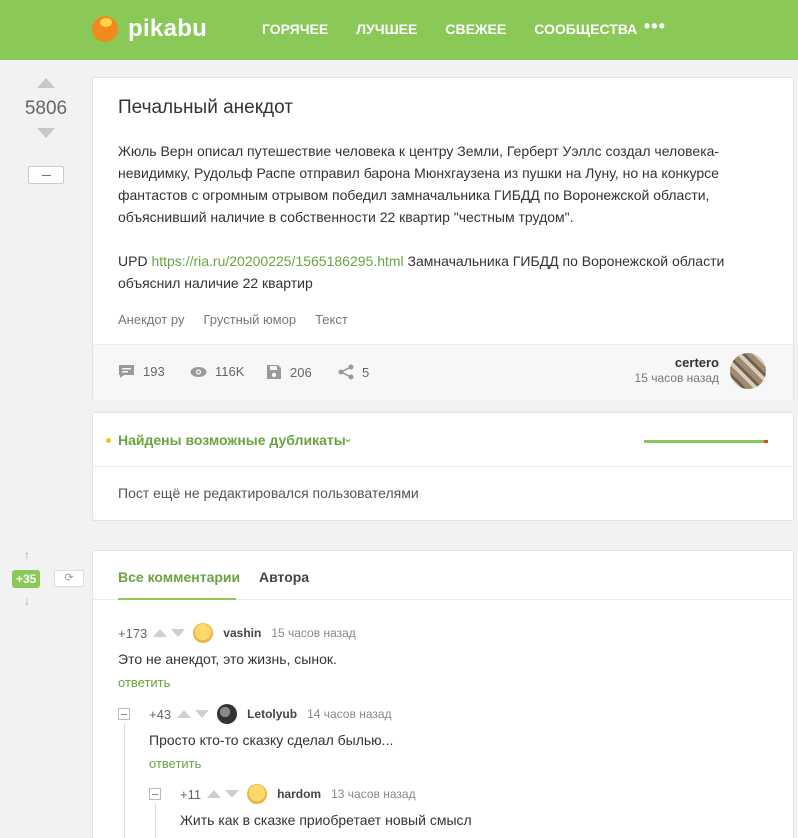 Image resolution: width=798 pixels, height=838 pixels. I want to click on comment-time: 14 часов назад, so click(349, 714).